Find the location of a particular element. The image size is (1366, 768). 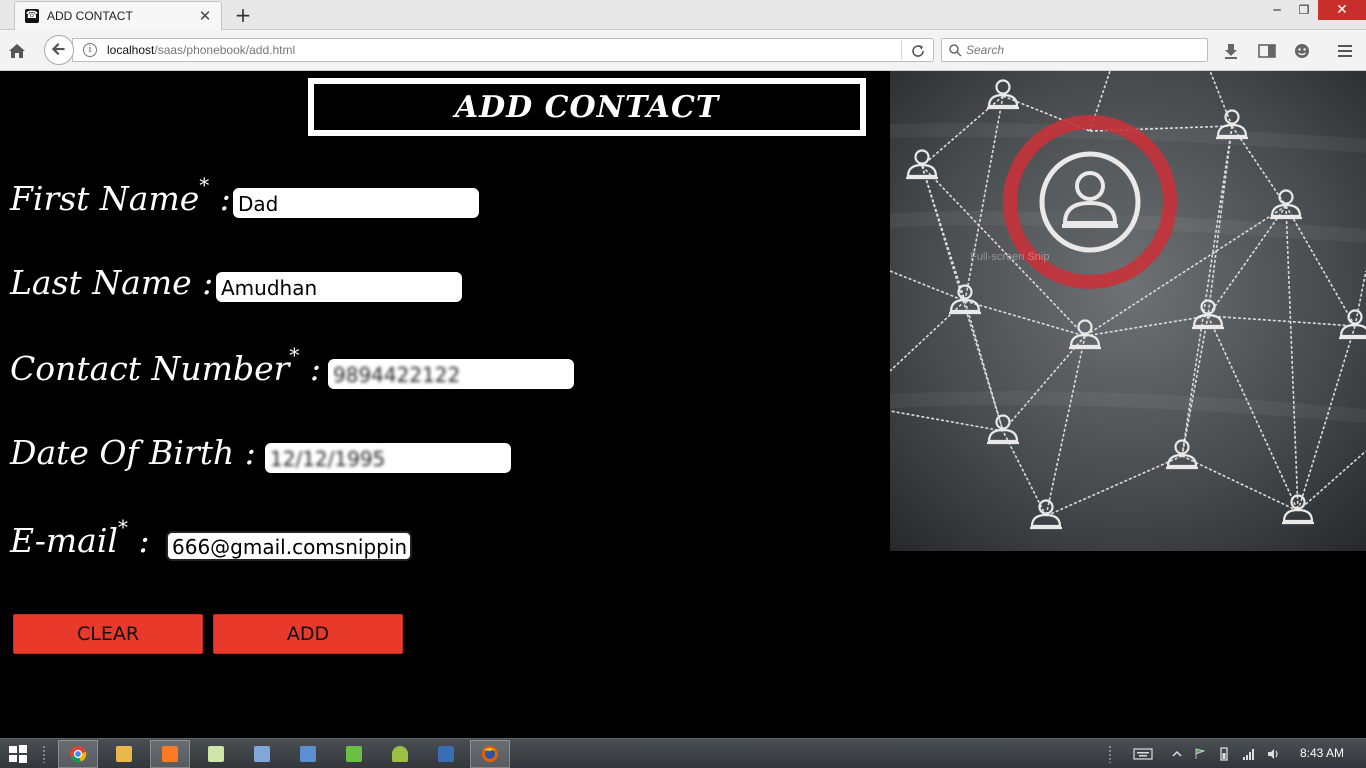

menu-icon is located at coordinates (1345, 51).